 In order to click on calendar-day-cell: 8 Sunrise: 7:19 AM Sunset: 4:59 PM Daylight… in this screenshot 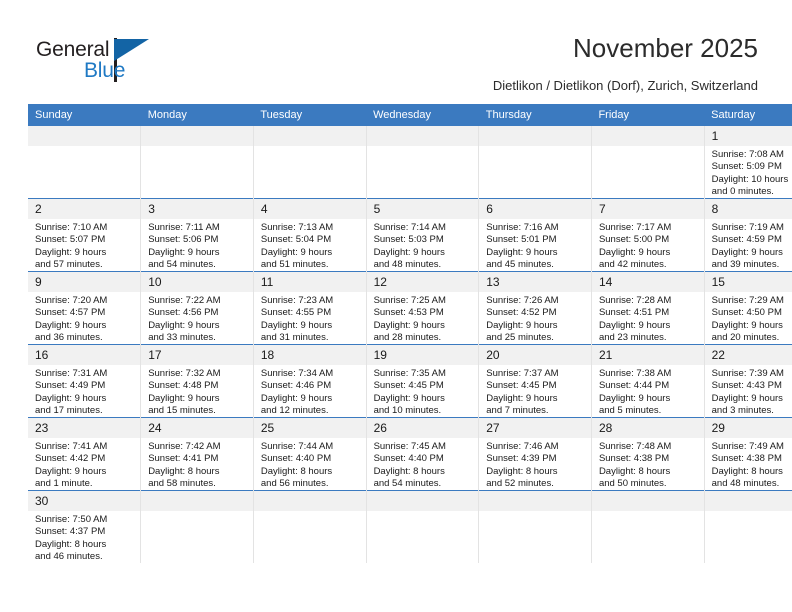, I will do `click(748, 235)`.